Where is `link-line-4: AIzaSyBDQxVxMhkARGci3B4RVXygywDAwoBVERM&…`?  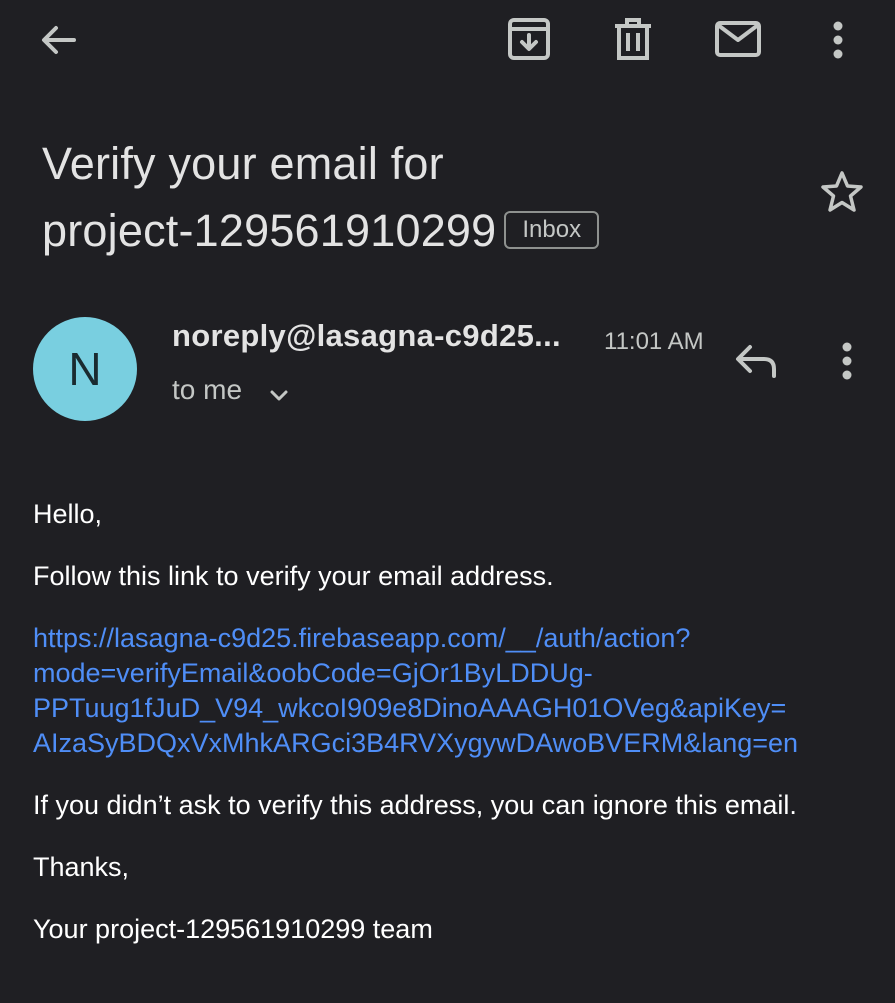 link-line-4: AIzaSyBDQxVxMhkARGci3B4RVXygywDAwoBVERM&… is located at coordinates (415, 743).